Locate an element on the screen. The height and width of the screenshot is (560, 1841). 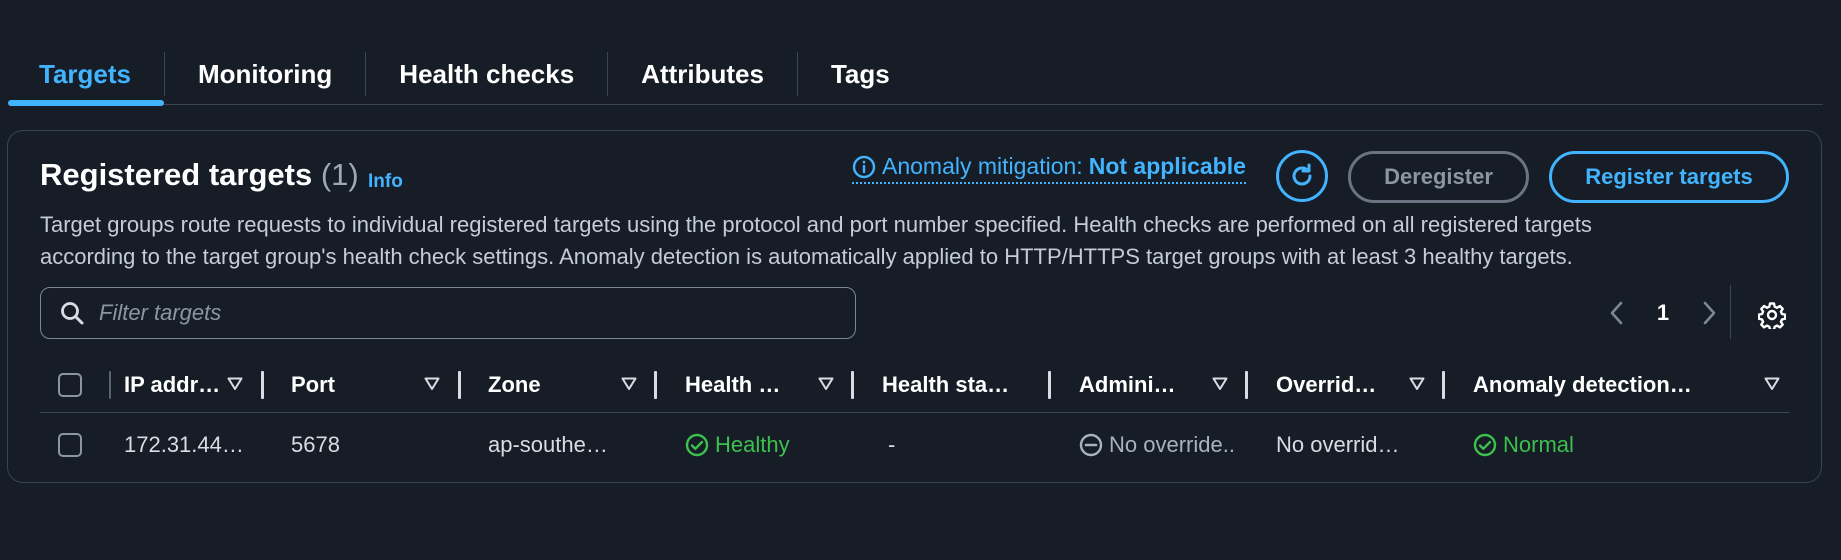
cell-port: 5678 is located at coordinates (315, 444).